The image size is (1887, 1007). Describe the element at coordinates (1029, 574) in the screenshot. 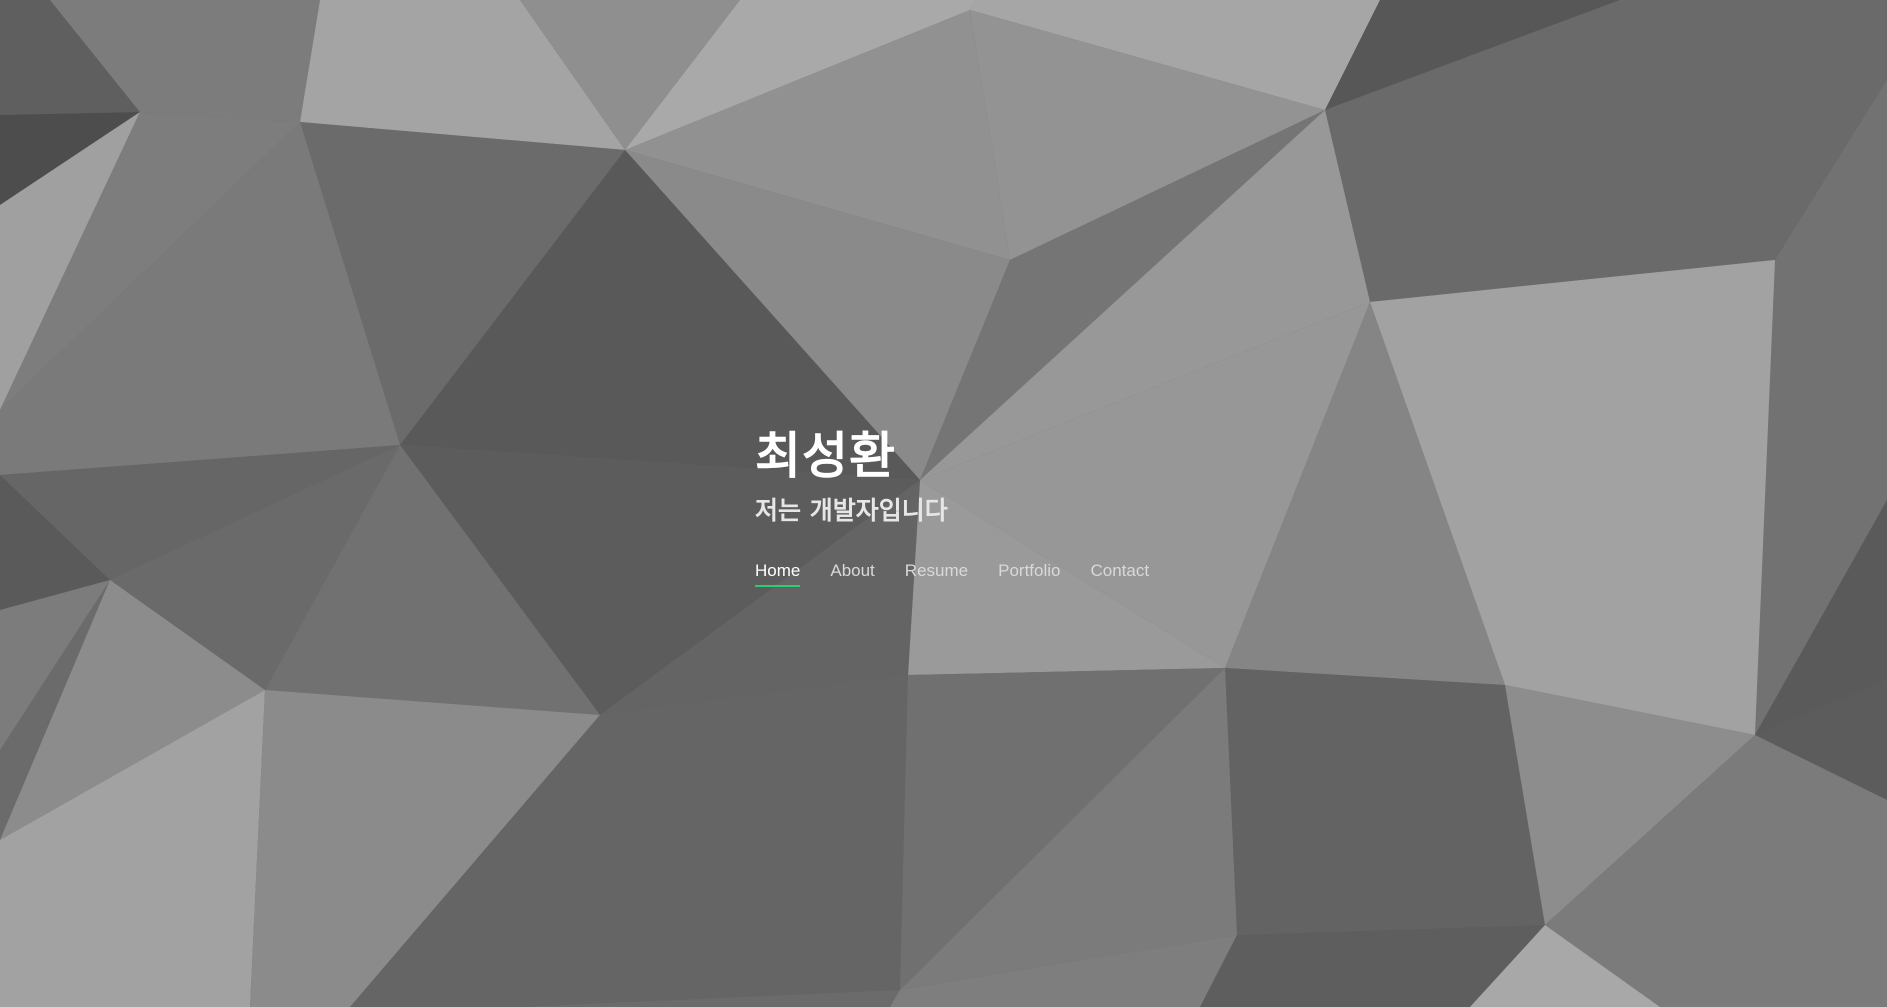

I see `nav-link-portfolio: Portfolio` at that location.